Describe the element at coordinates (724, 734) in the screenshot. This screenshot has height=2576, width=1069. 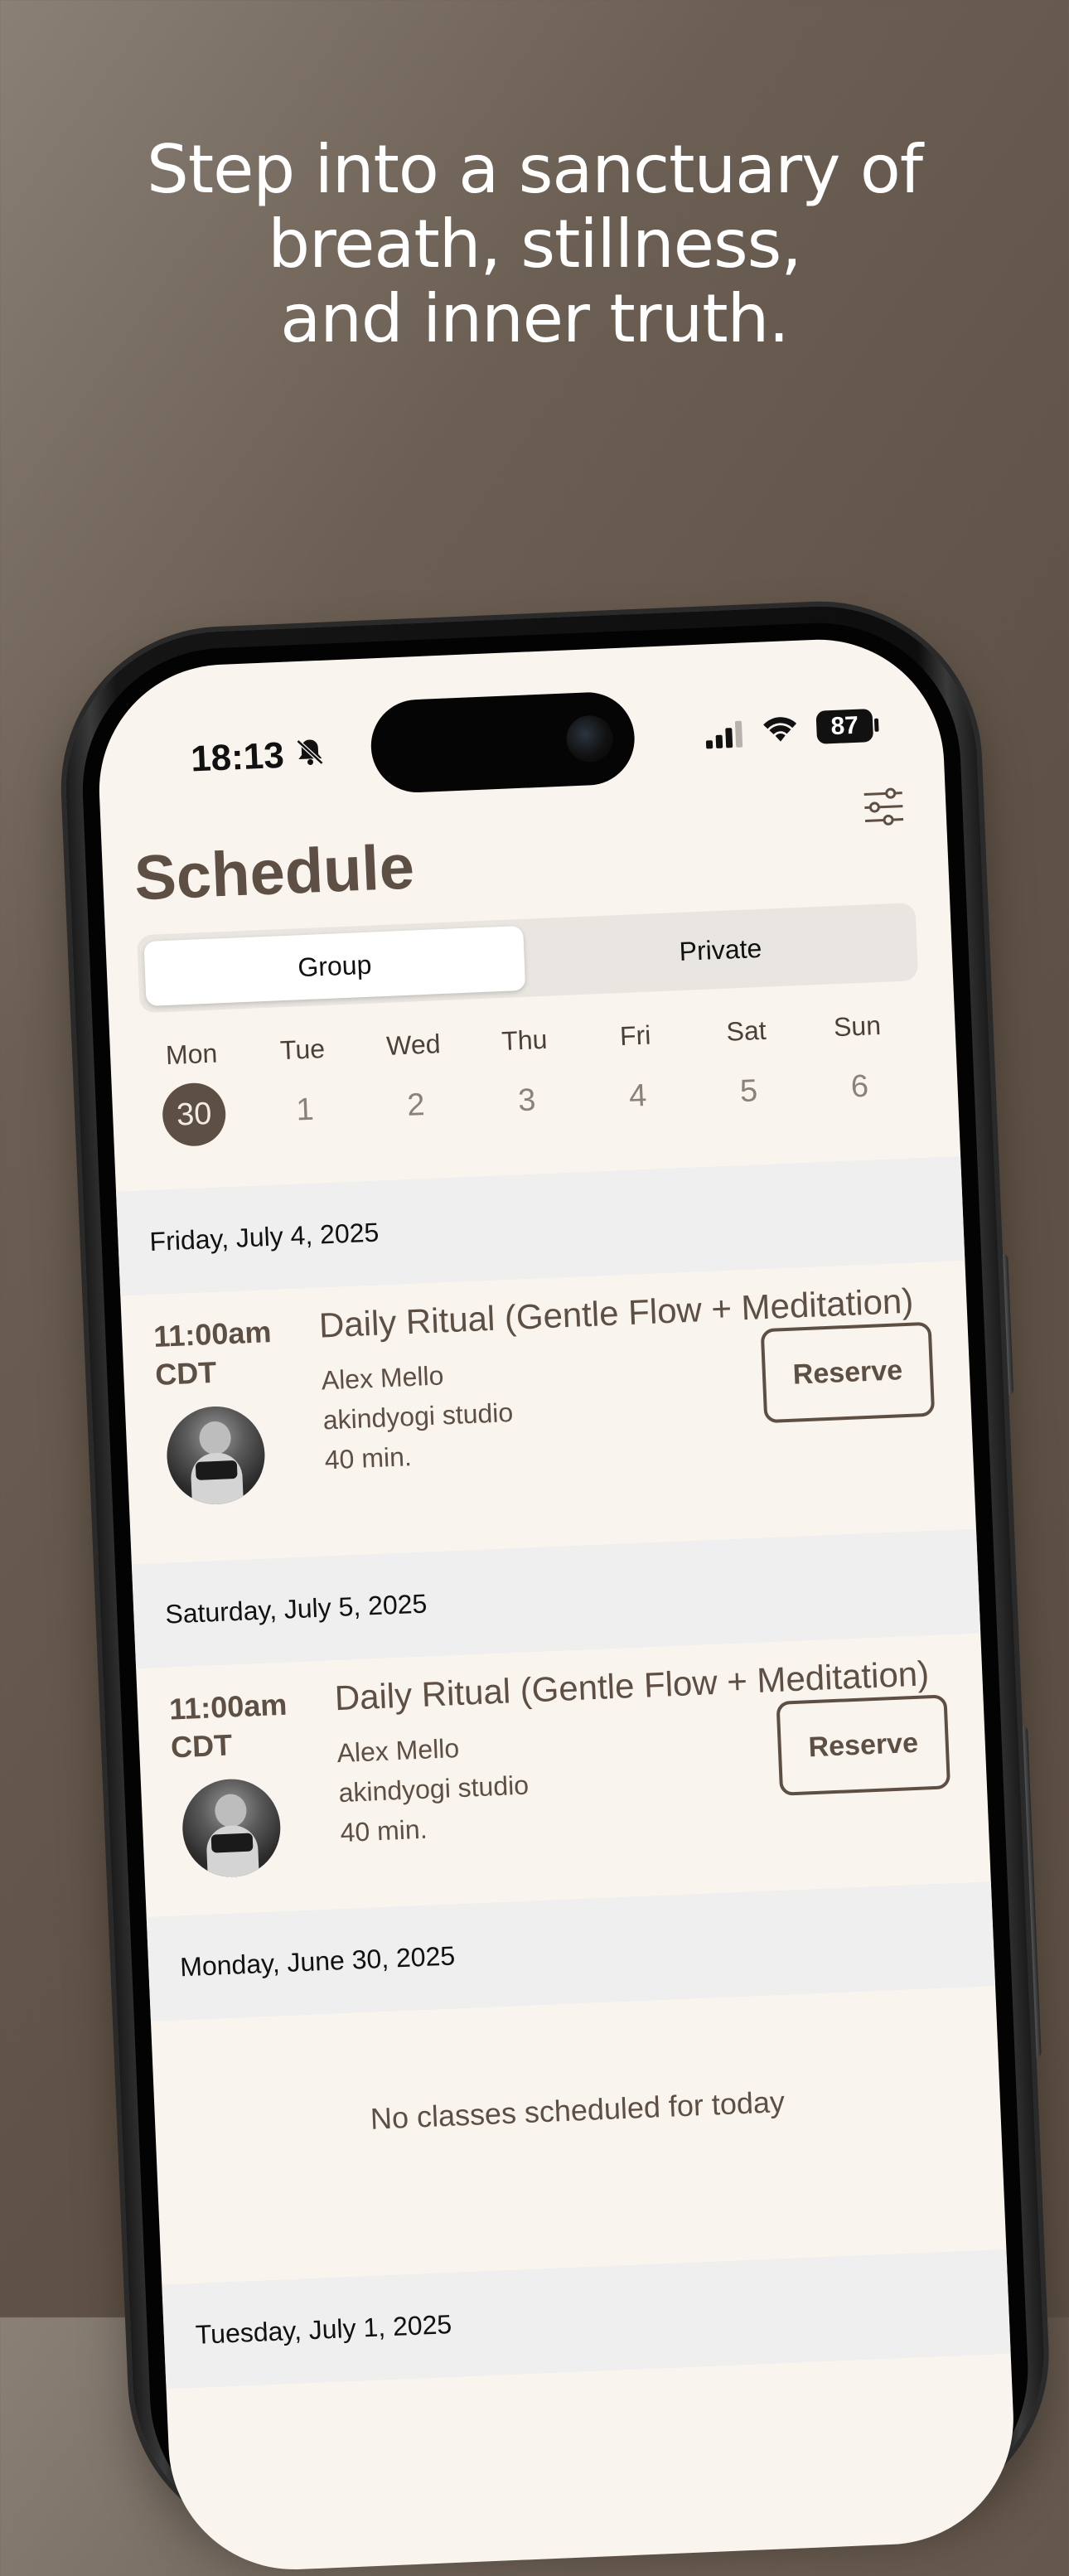
I see `cellular-signal-icon` at that location.